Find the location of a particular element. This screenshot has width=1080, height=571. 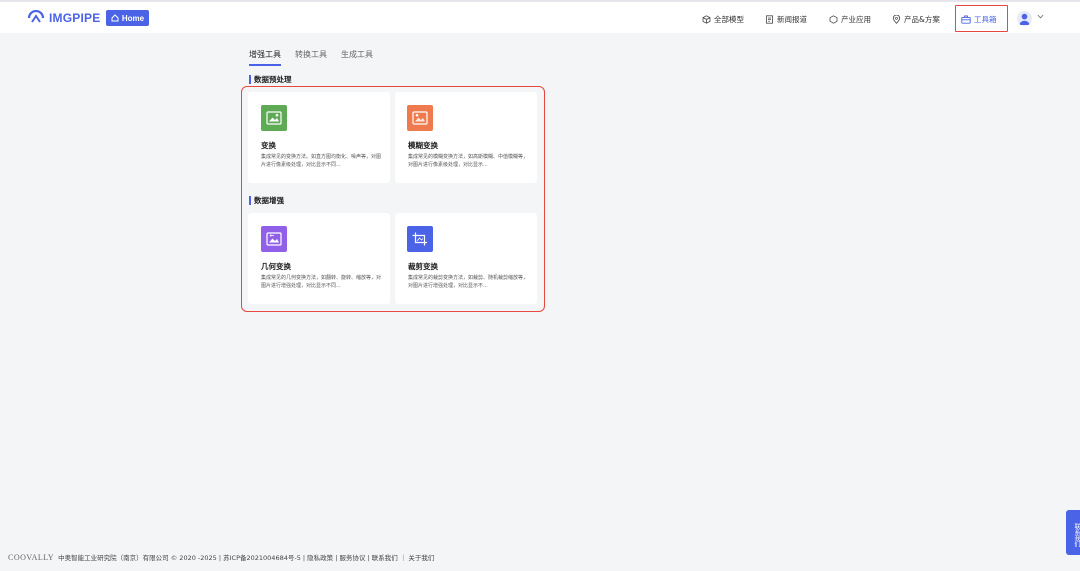

section-title-augment: 数据增强 is located at coordinates (266, 200).